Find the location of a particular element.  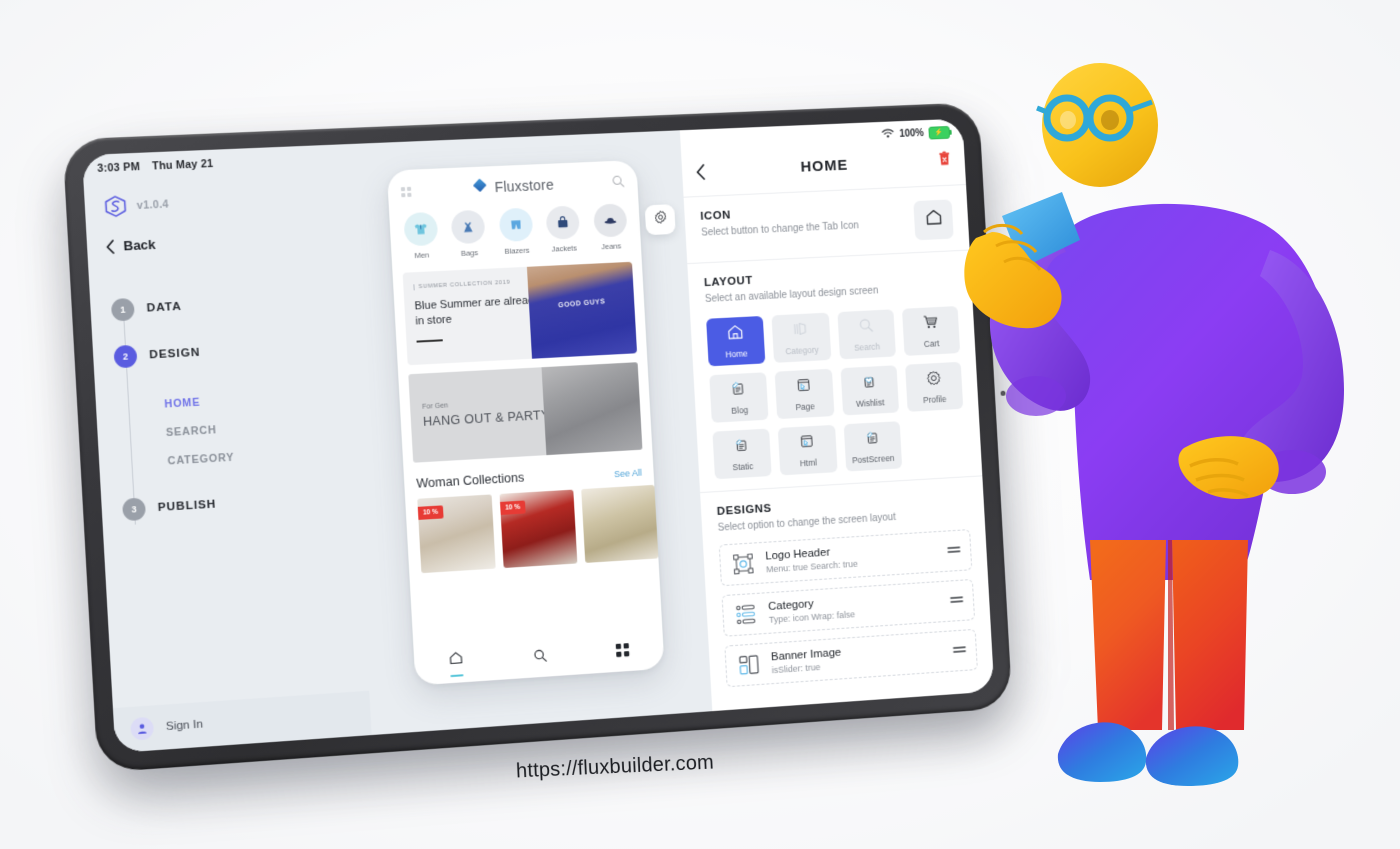

product-card is located at coordinates (620, 523).